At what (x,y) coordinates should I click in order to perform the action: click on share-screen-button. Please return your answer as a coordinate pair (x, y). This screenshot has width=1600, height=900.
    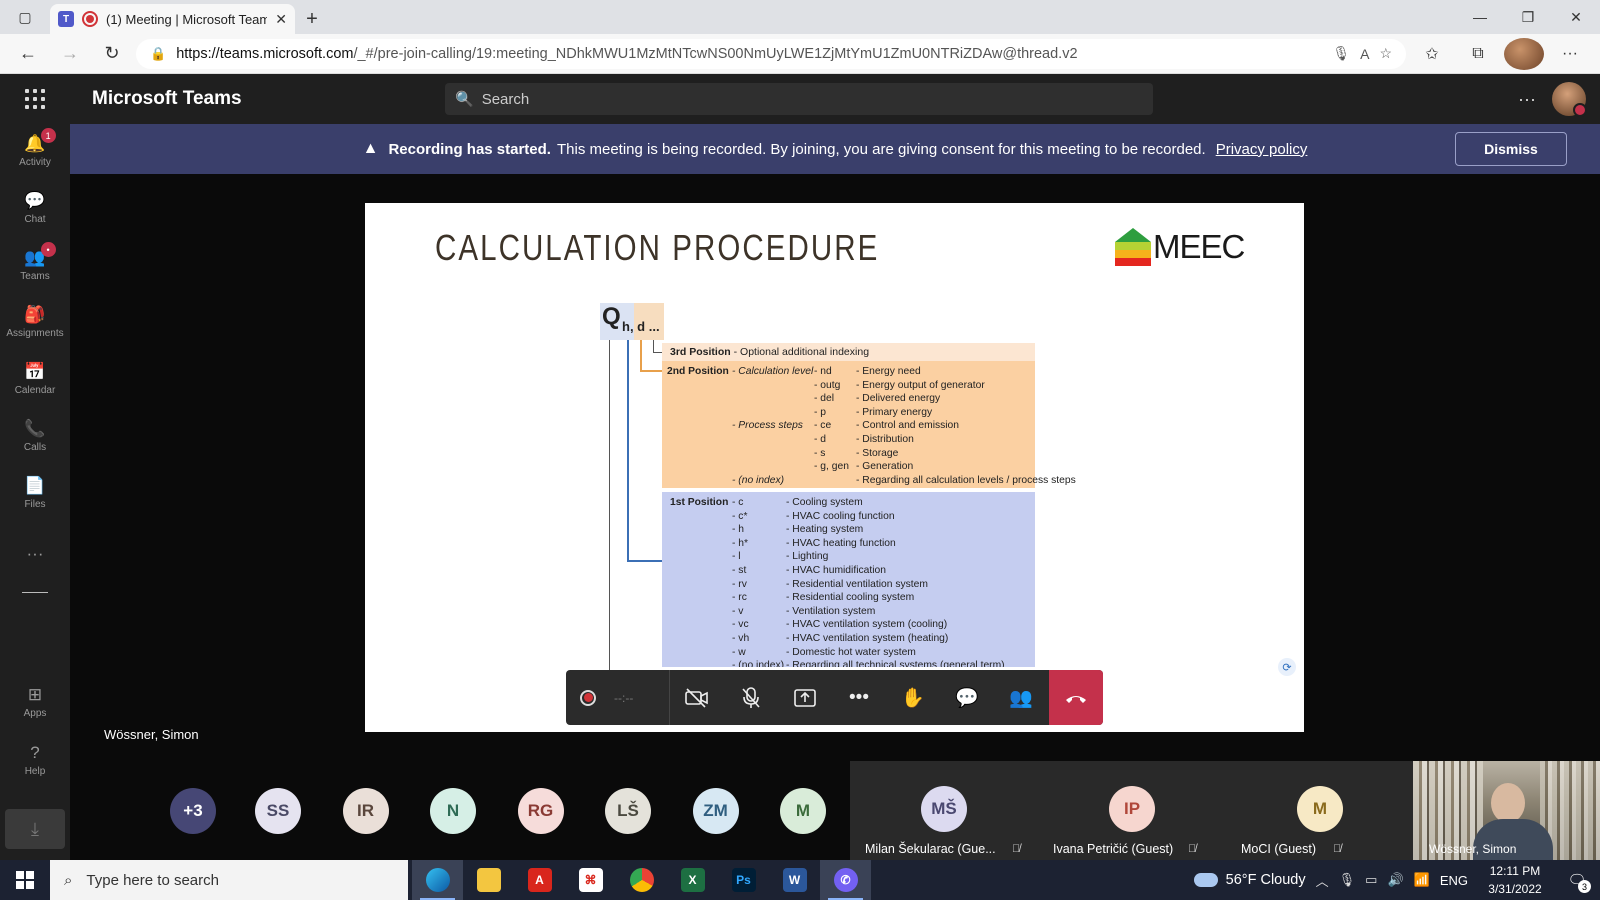
    Looking at the image, I should click on (805, 697).